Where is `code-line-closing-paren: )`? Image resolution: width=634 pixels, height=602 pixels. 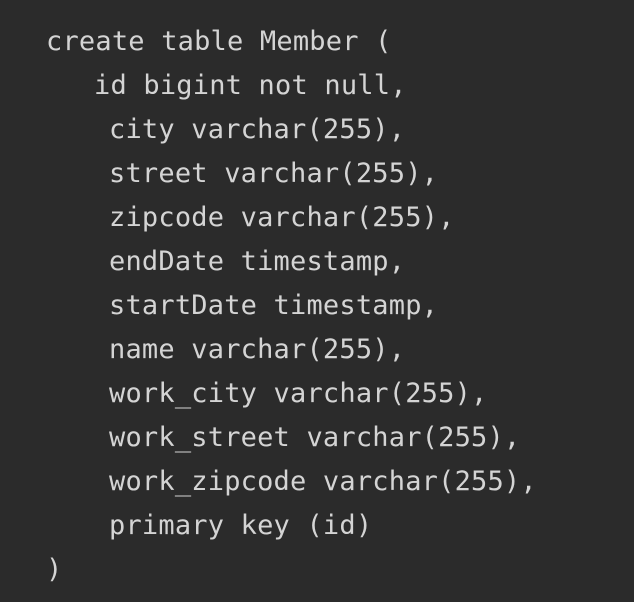
code-line-closing-paren: ) is located at coordinates (54, 569).